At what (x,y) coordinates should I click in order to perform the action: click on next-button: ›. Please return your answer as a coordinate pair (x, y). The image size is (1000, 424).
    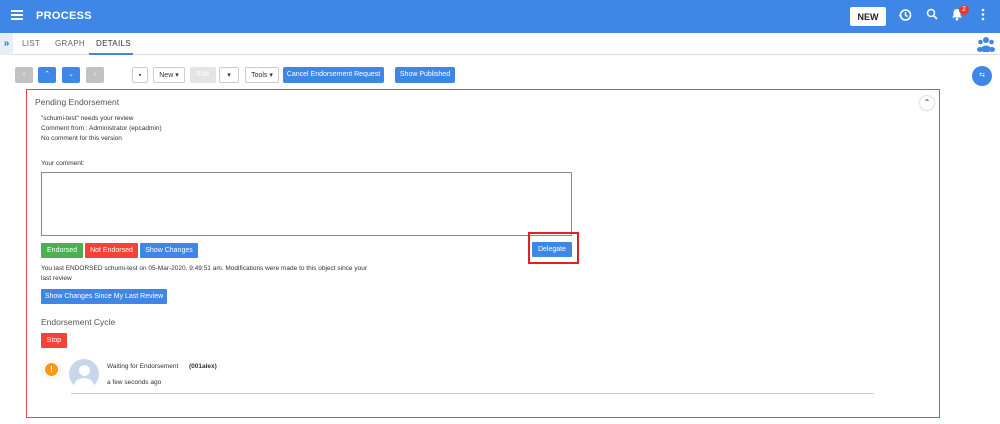
    Looking at the image, I should click on (95, 75).